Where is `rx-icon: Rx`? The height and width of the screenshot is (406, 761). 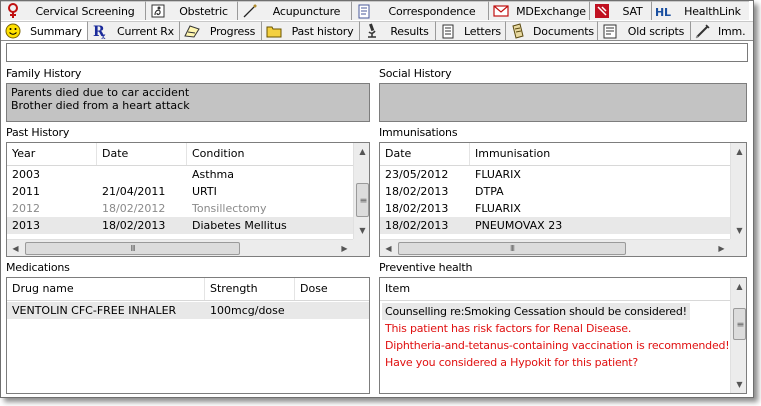 rx-icon: Rx is located at coordinates (100, 31).